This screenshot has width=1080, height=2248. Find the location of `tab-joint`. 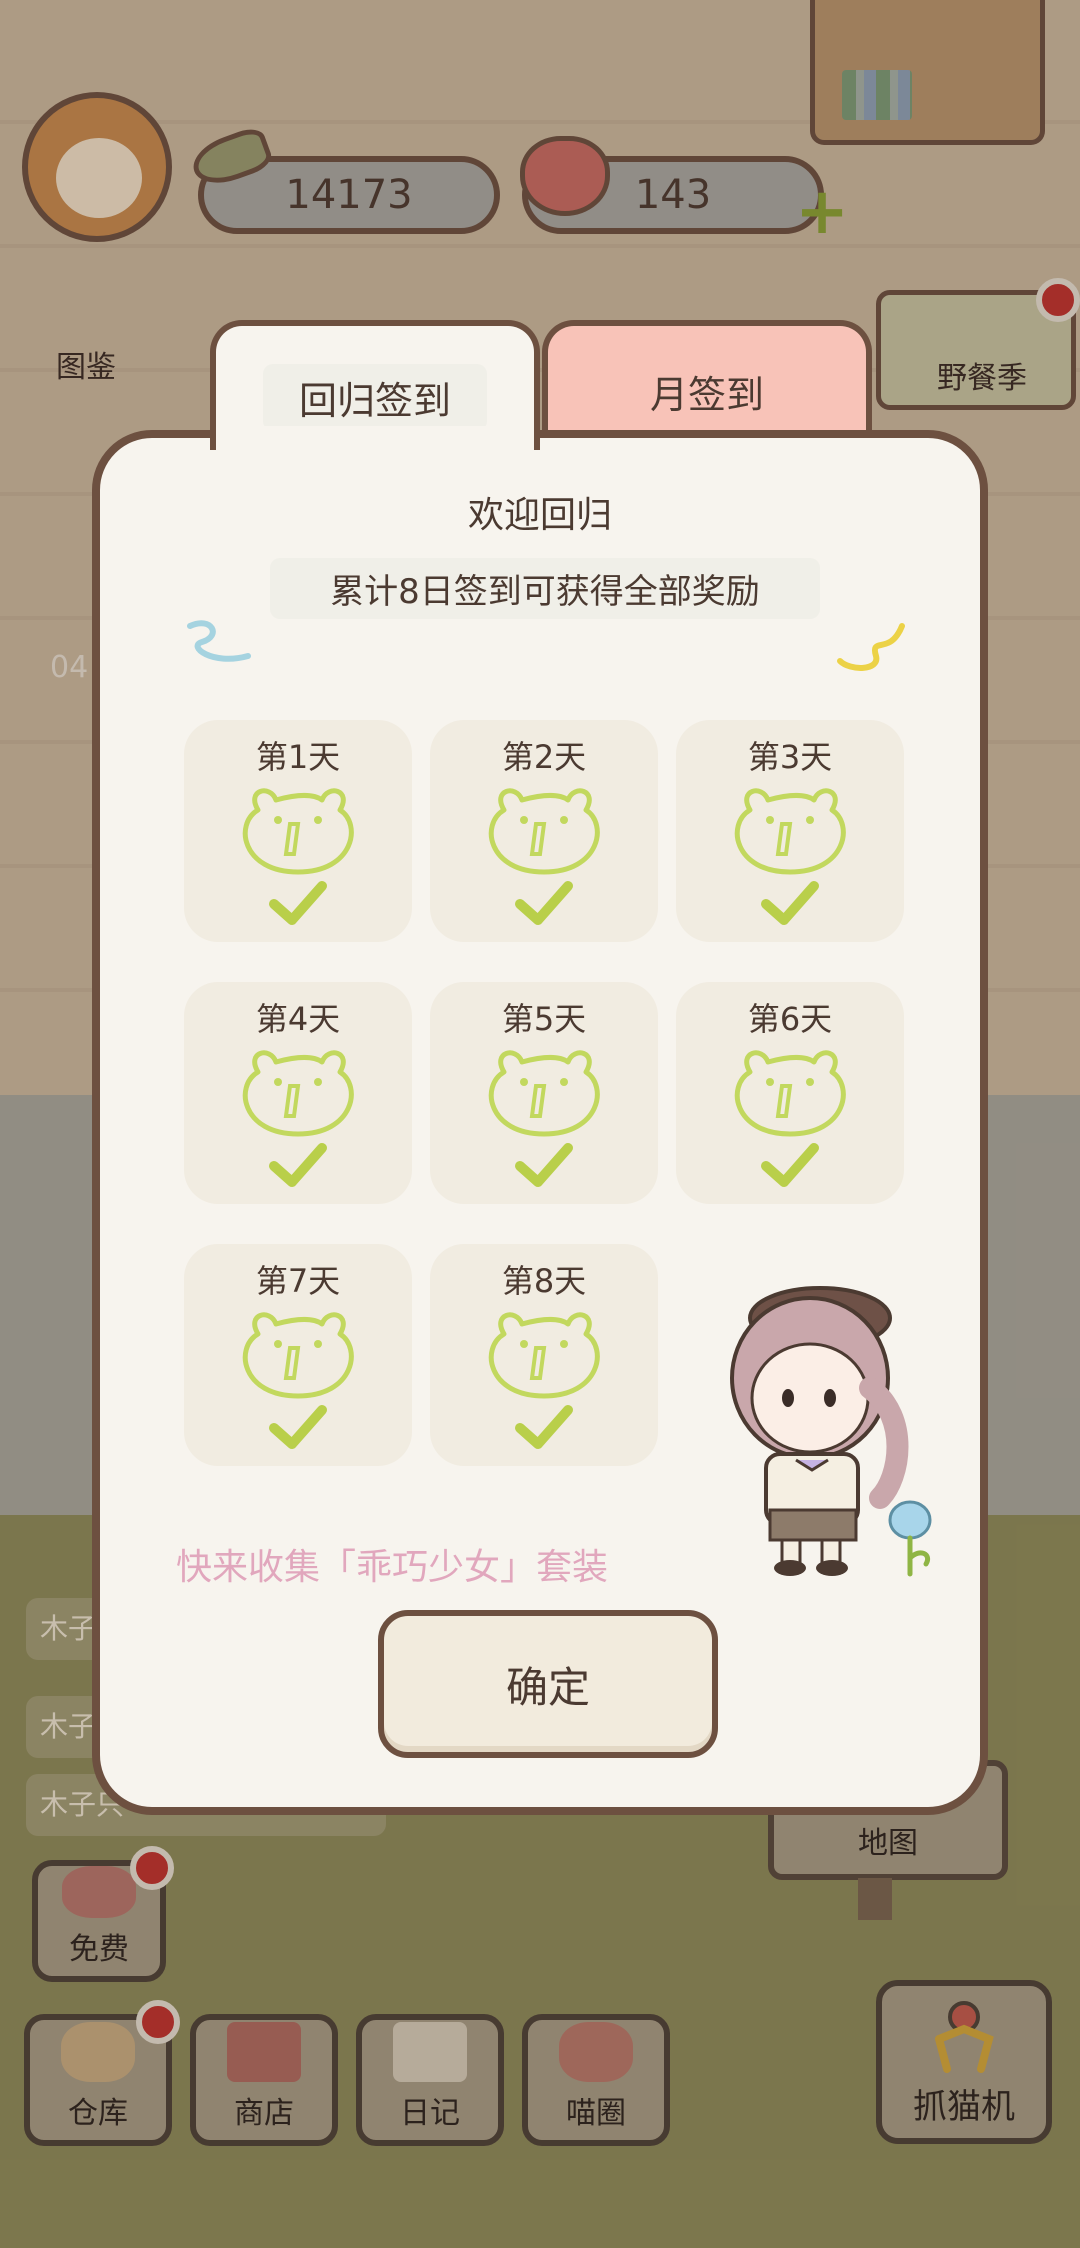

tab-joint is located at coordinates (375, 436).